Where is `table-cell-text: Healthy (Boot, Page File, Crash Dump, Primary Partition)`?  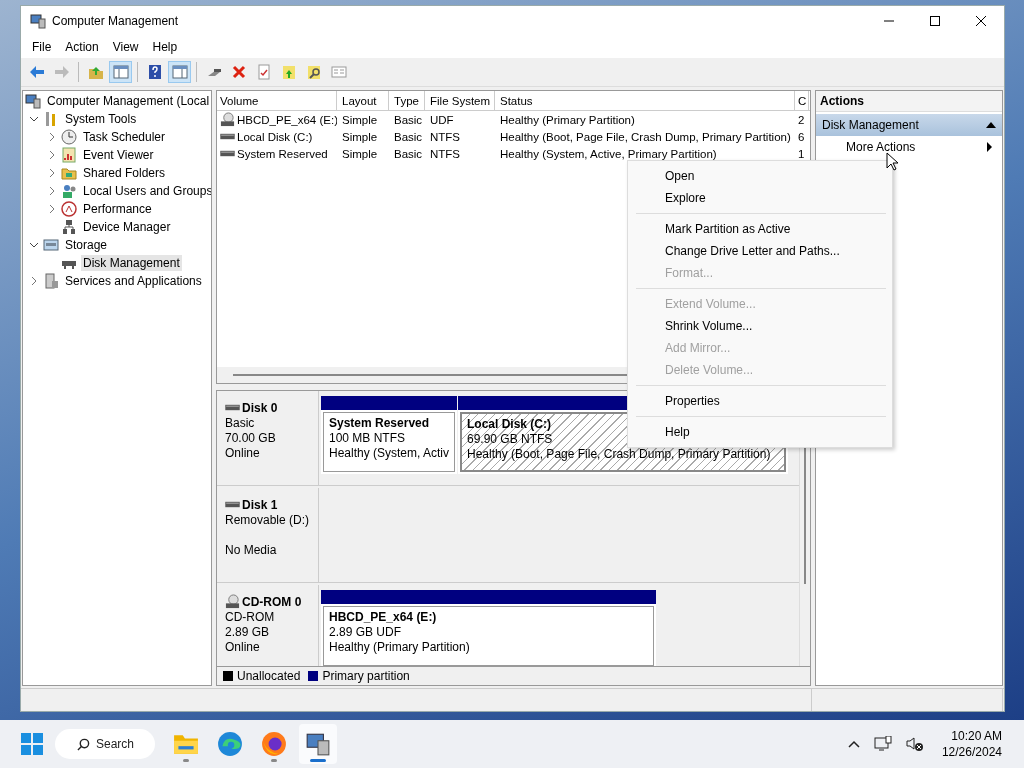
table-cell-text: Healthy (Boot, Page File, Crash Dump, Primary Partition) is located at coordinates (645, 137).